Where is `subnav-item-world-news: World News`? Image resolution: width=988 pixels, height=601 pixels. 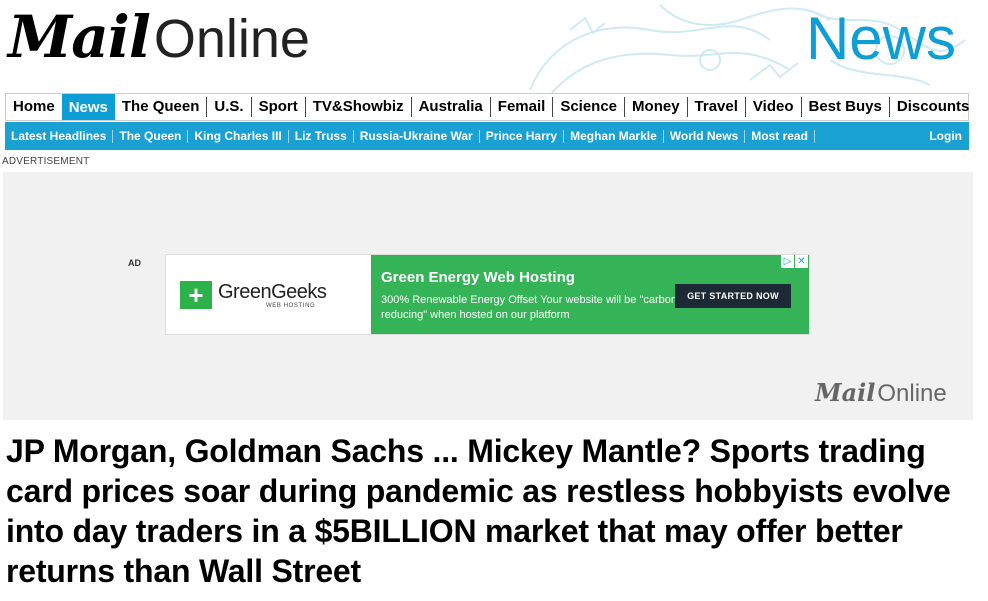 subnav-item-world-news: World News is located at coordinates (705, 136).